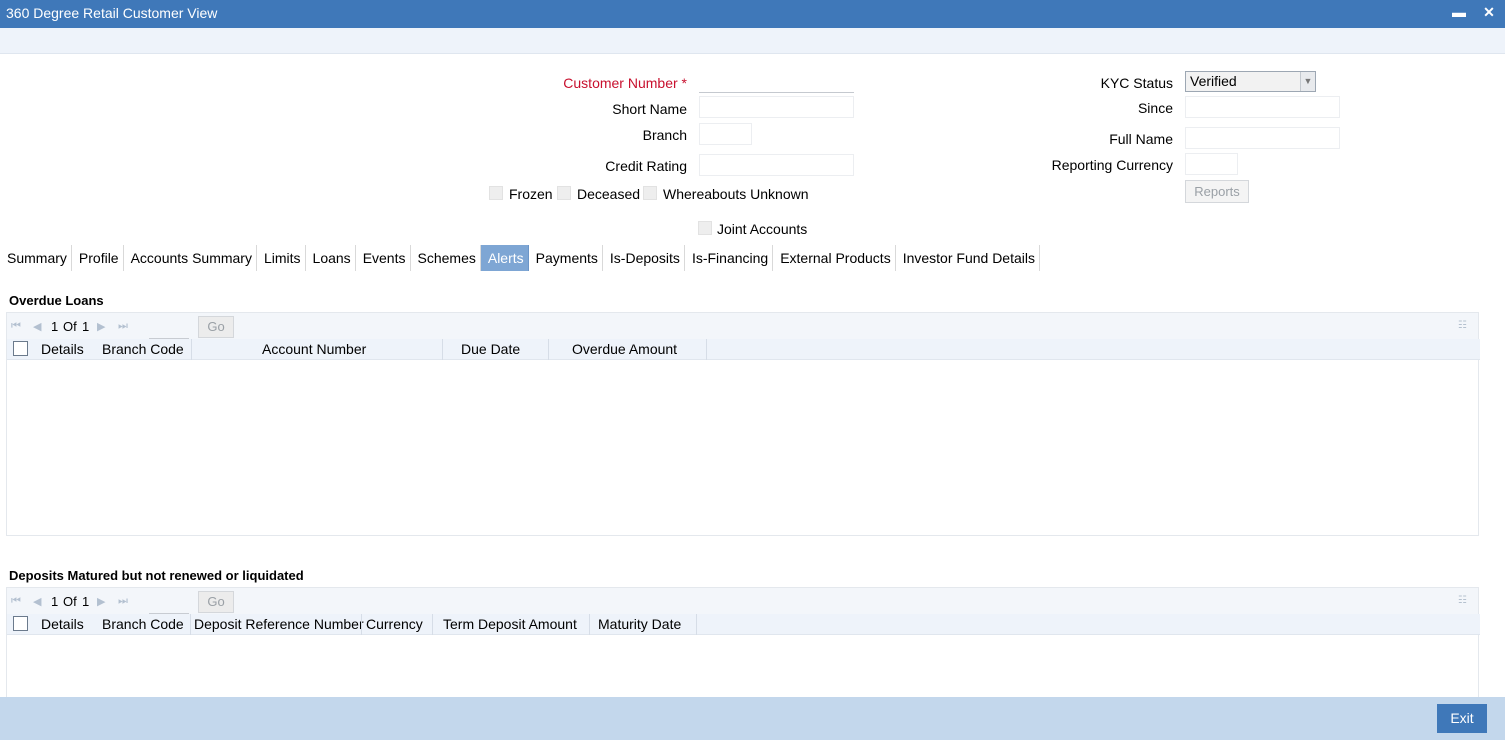  I want to click on credit-rating-input, so click(776, 165).